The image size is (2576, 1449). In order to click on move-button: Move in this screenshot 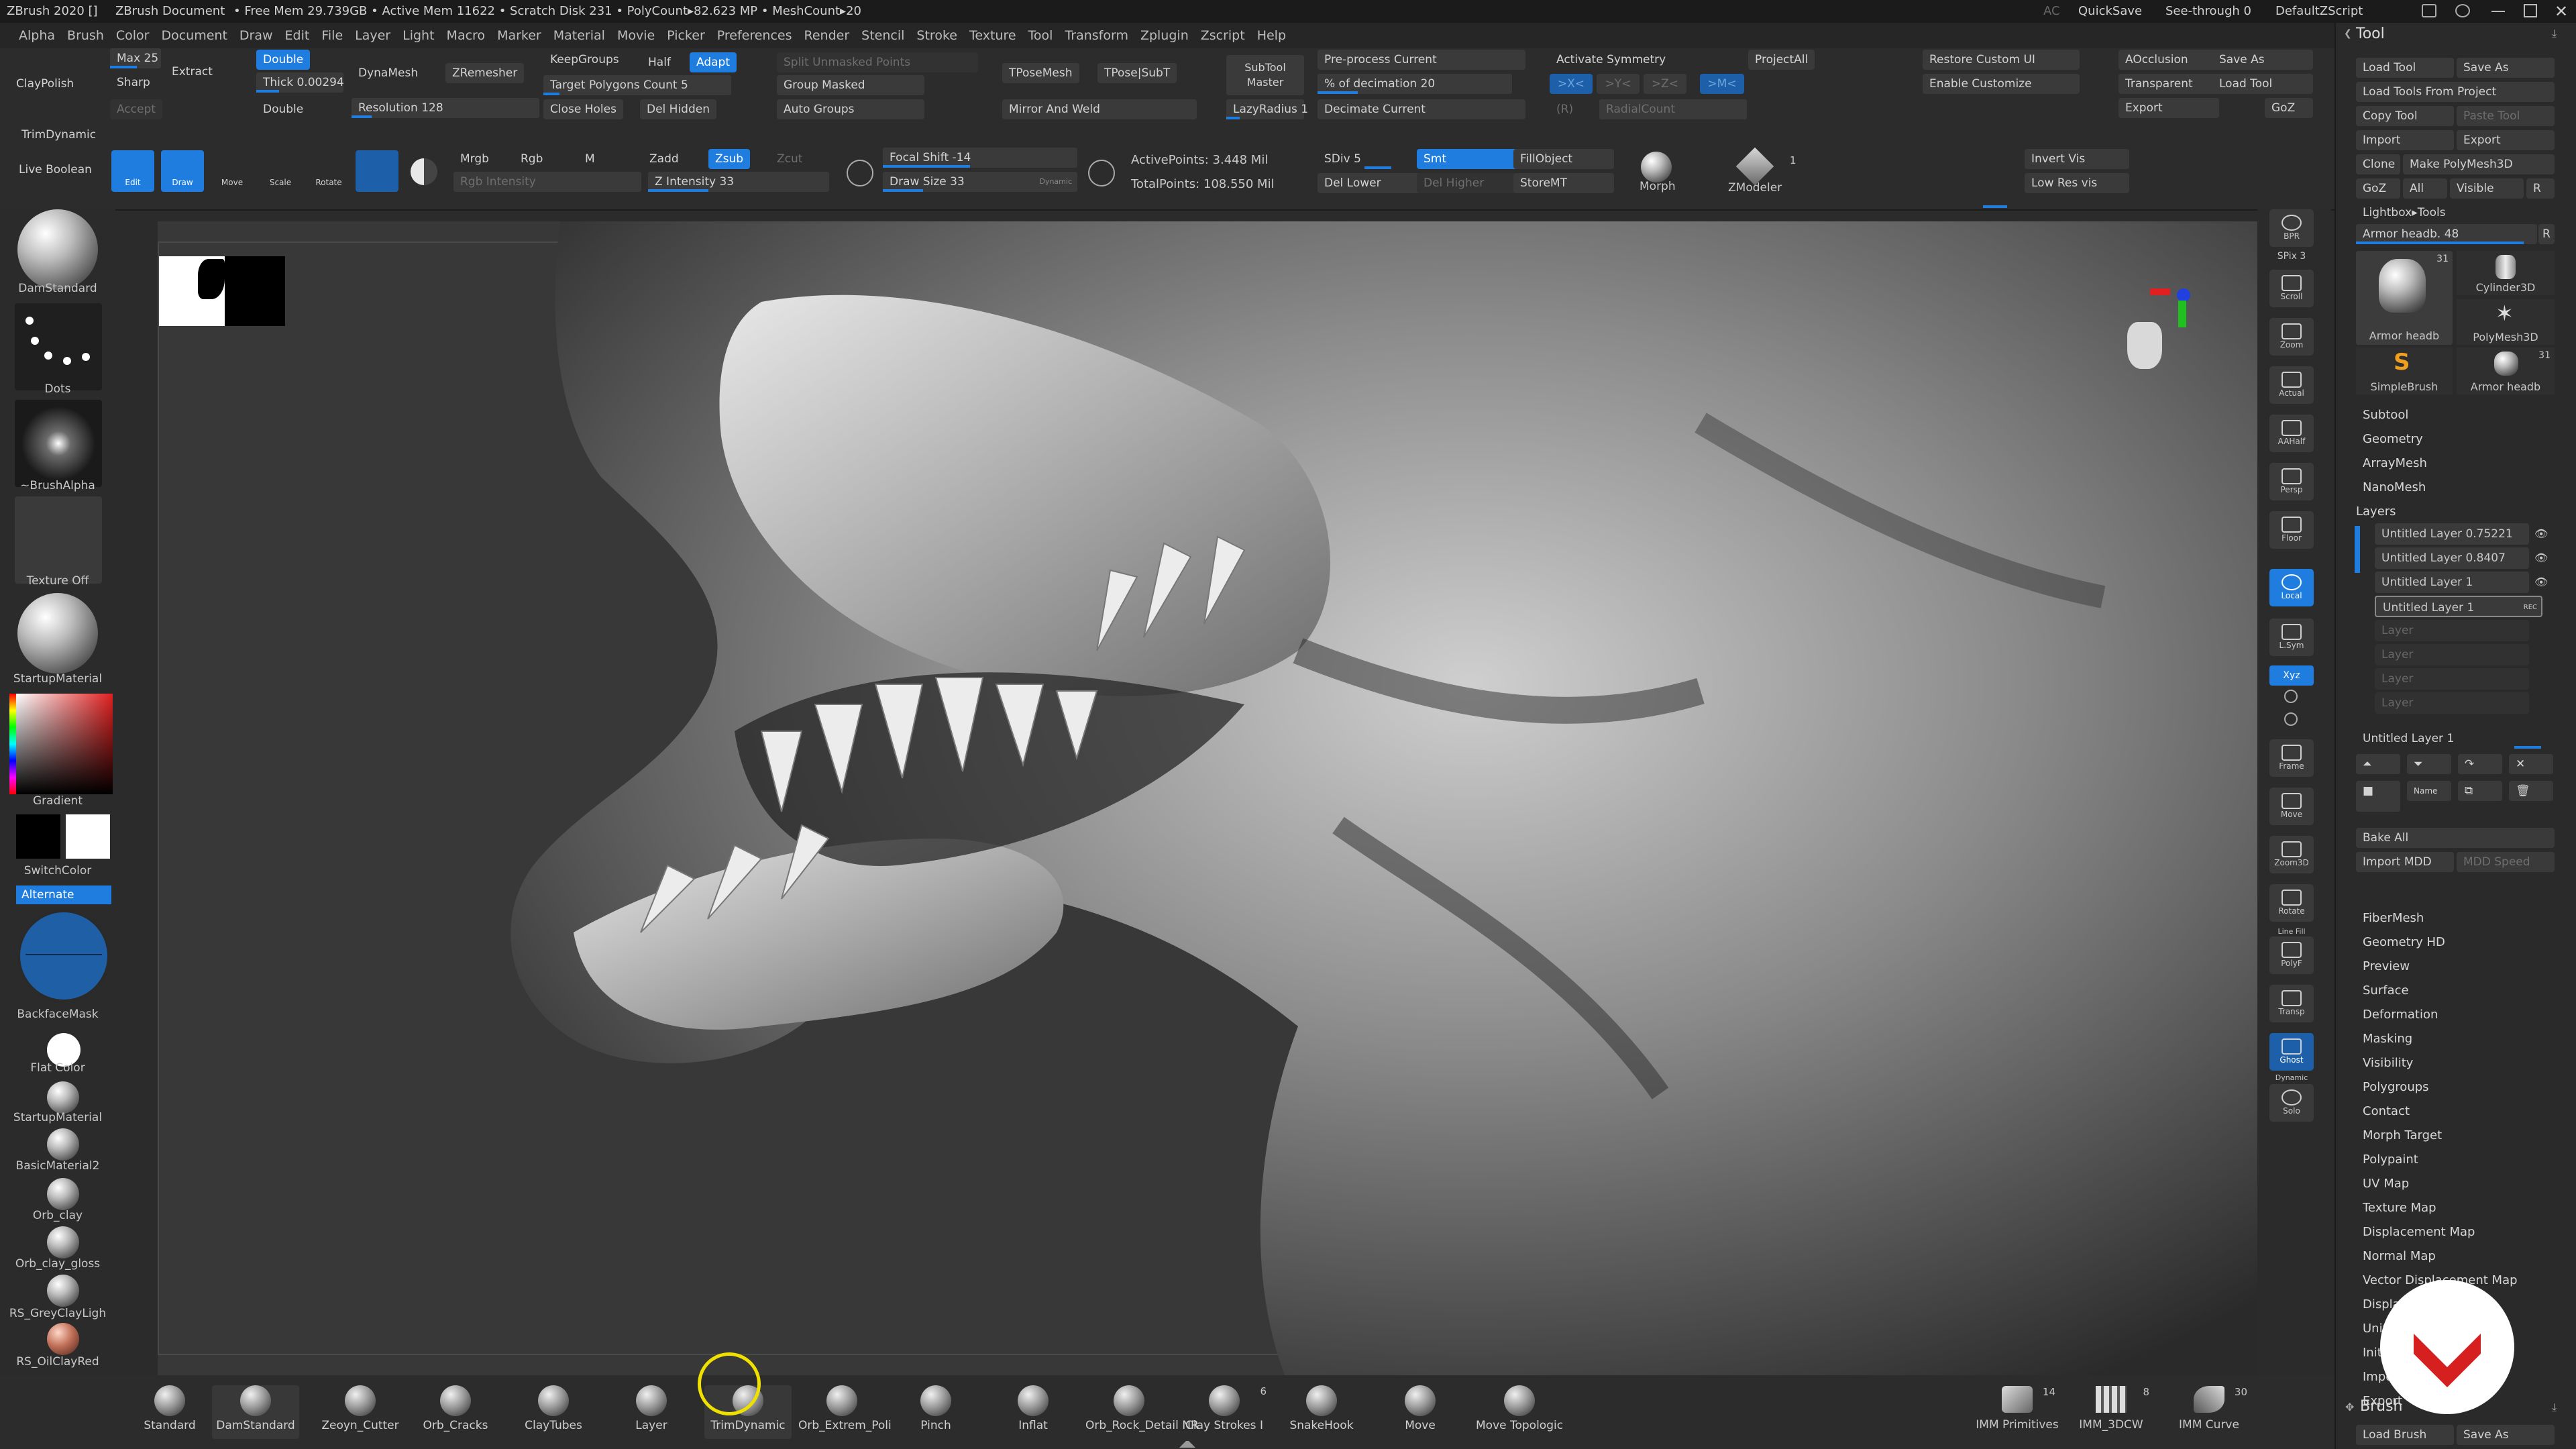, I will do `click(232, 171)`.